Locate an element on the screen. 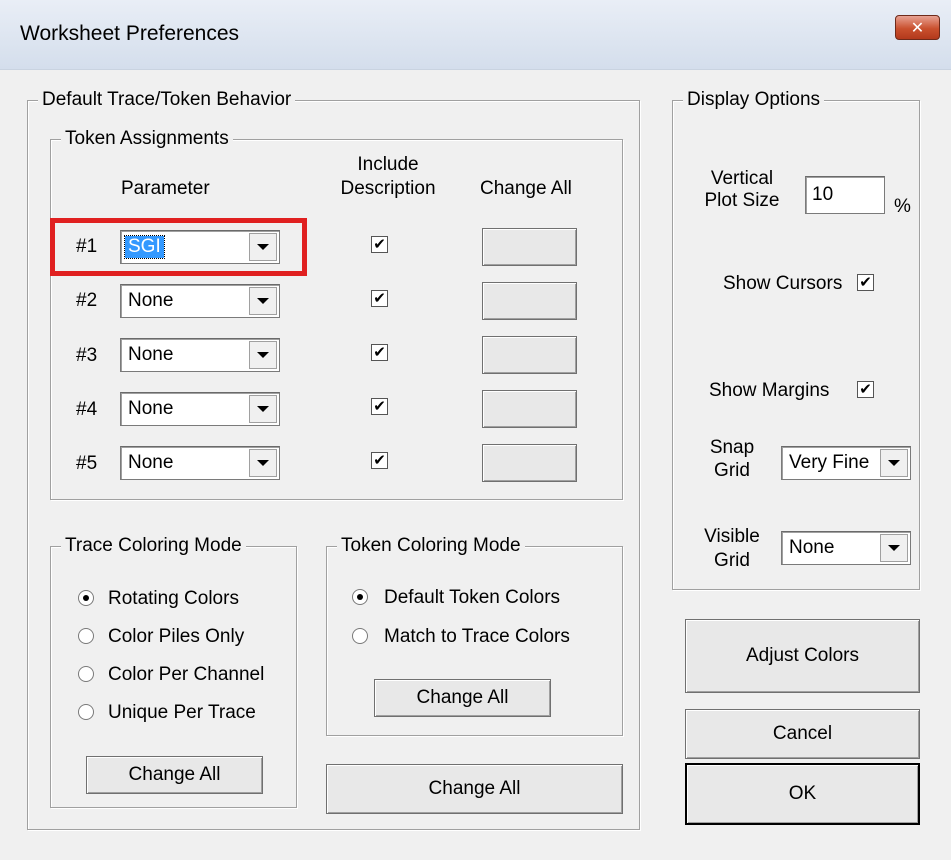 Image resolution: width=951 pixels, height=860 pixels. show-cursors-label: Show Cursors is located at coordinates (783, 283).